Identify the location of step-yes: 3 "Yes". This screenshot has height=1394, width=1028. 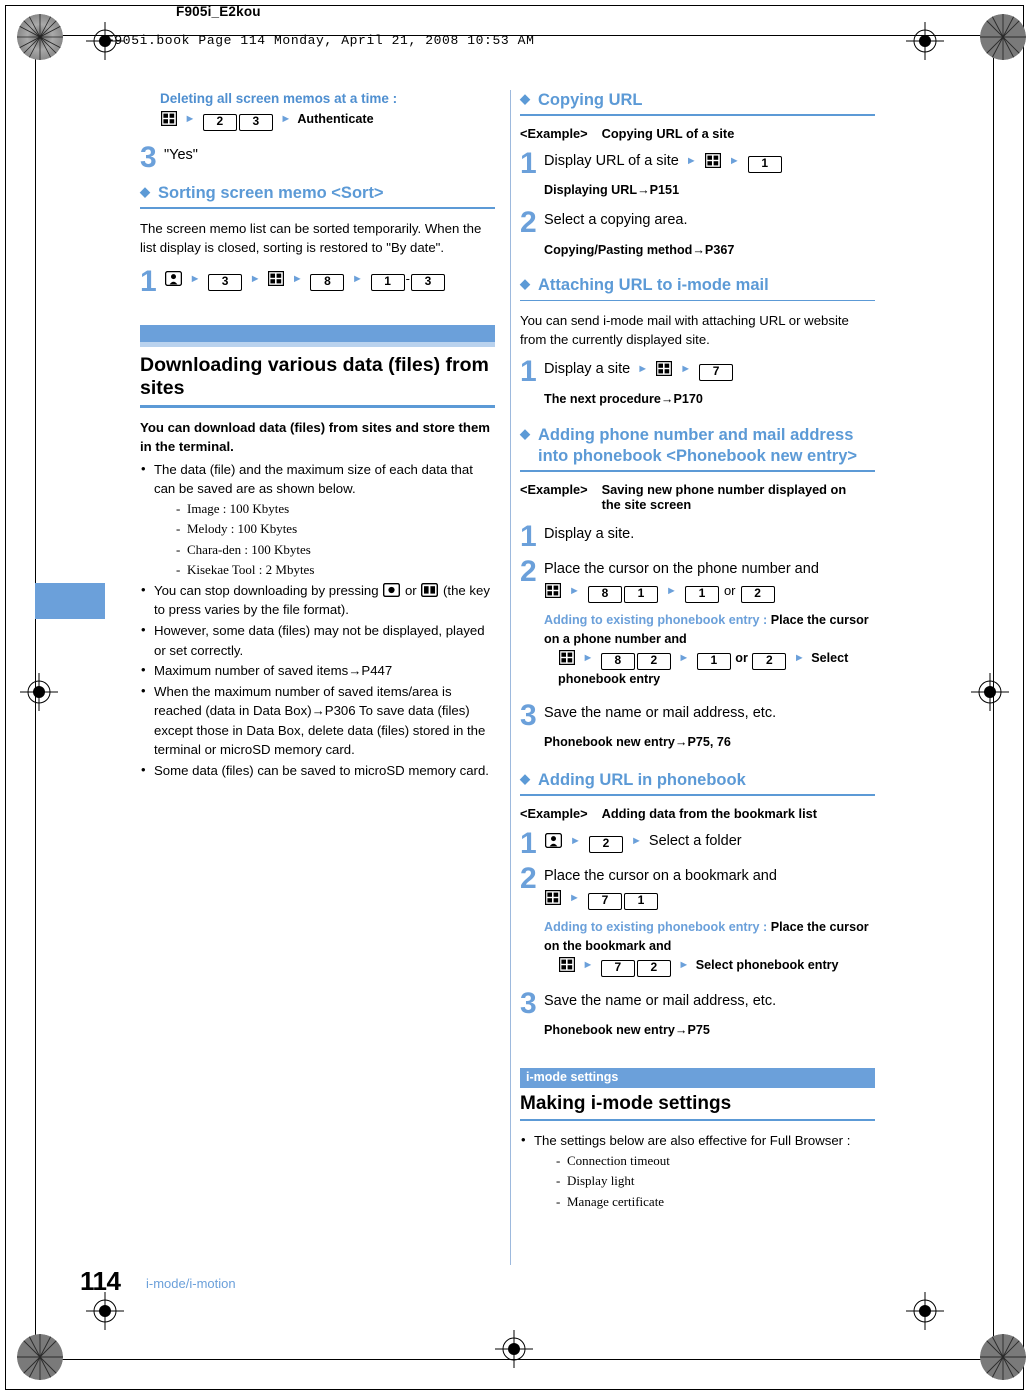
(317, 158).